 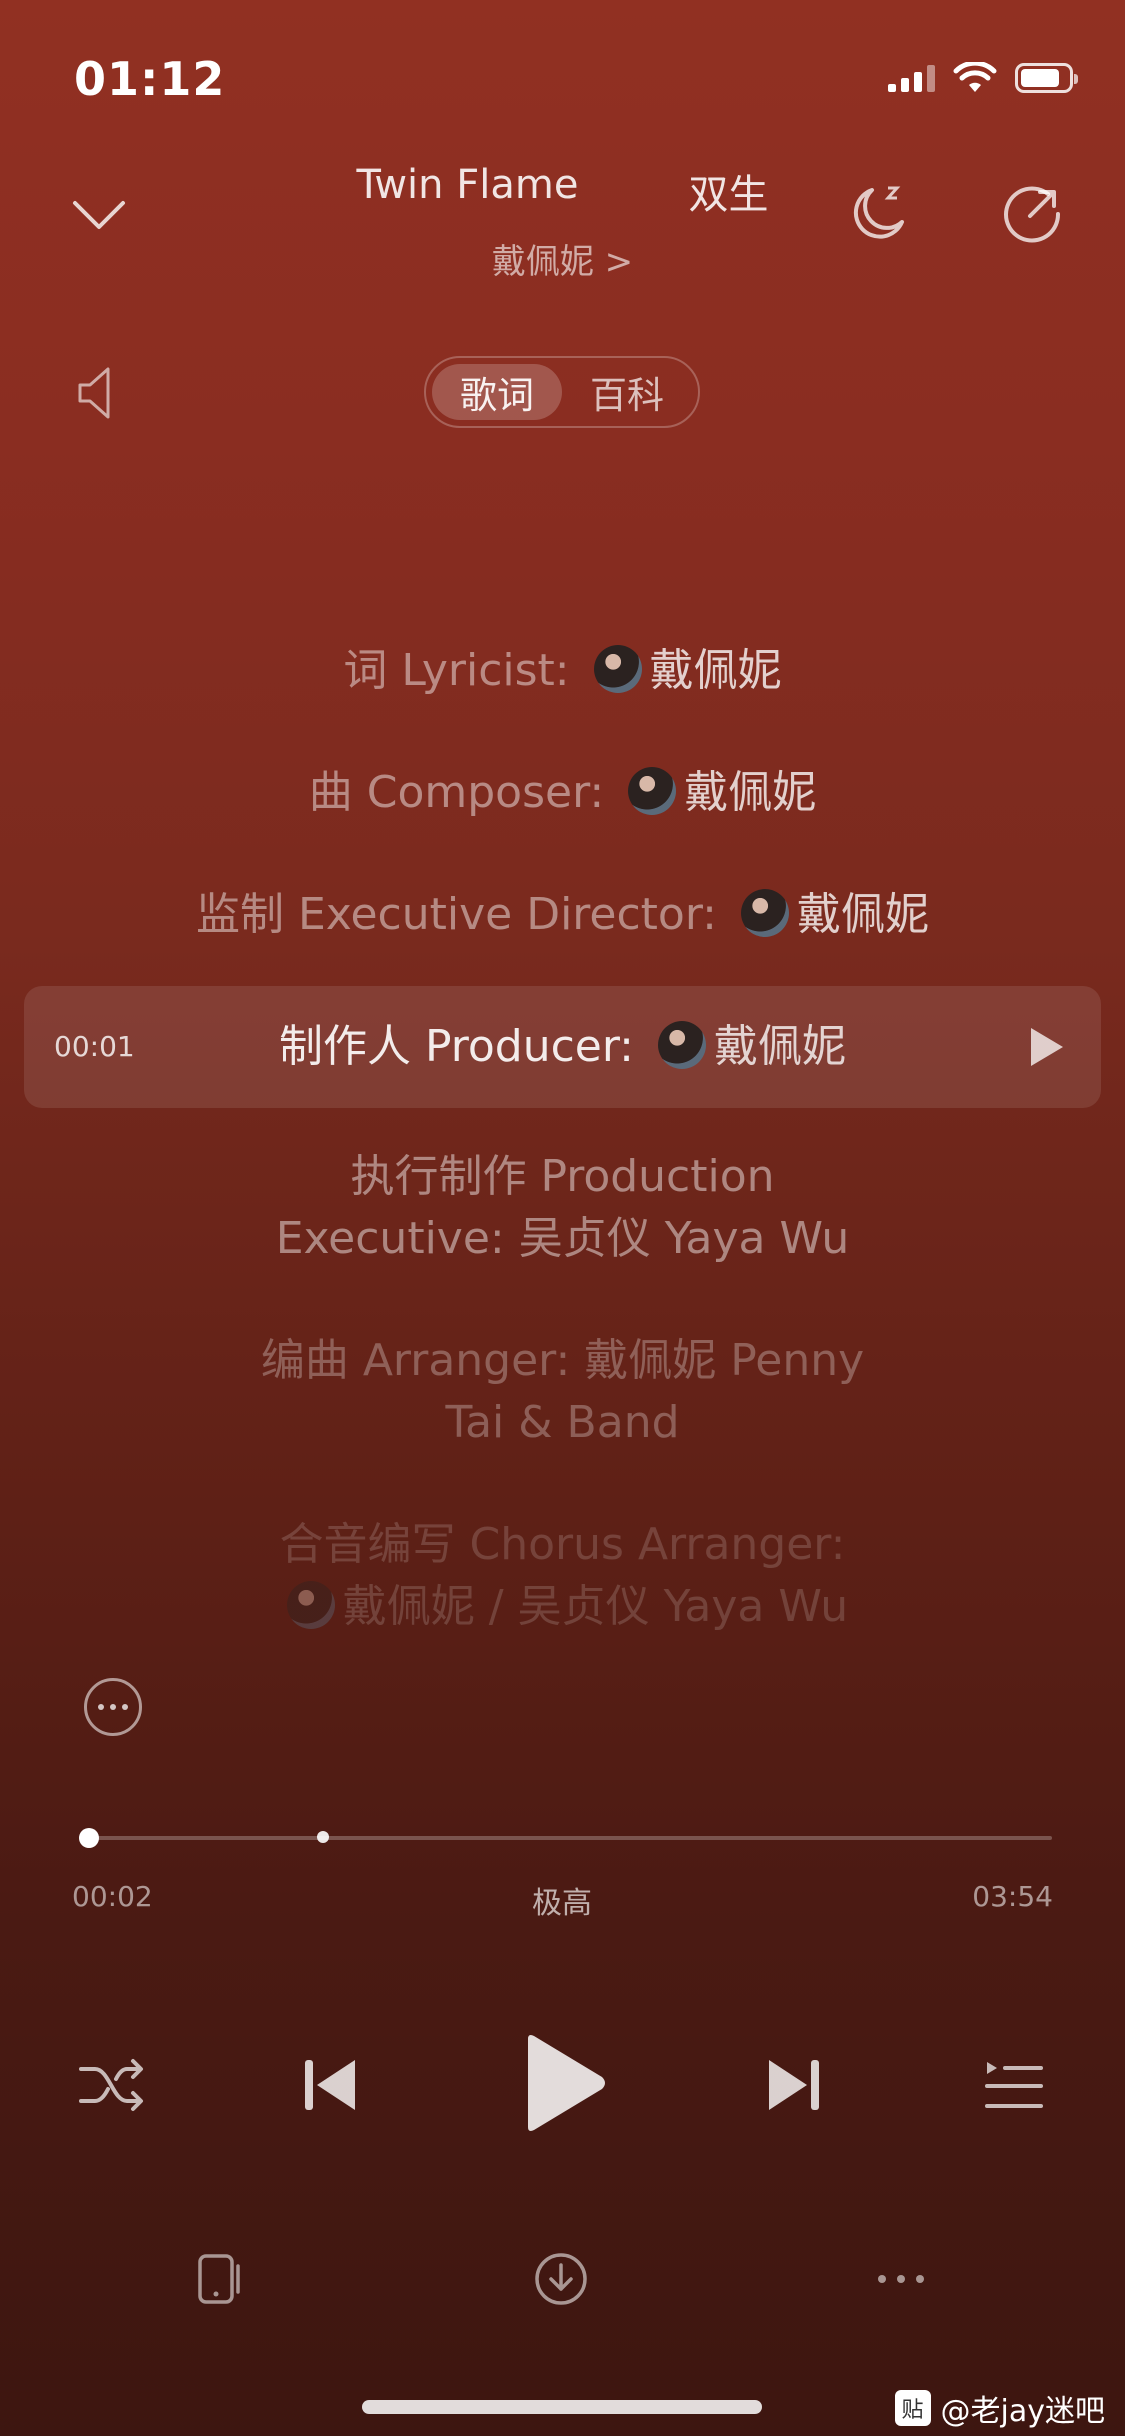 What do you see at coordinates (562, 1900) in the screenshot?
I see `quality-button: 极高` at bounding box center [562, 1900].